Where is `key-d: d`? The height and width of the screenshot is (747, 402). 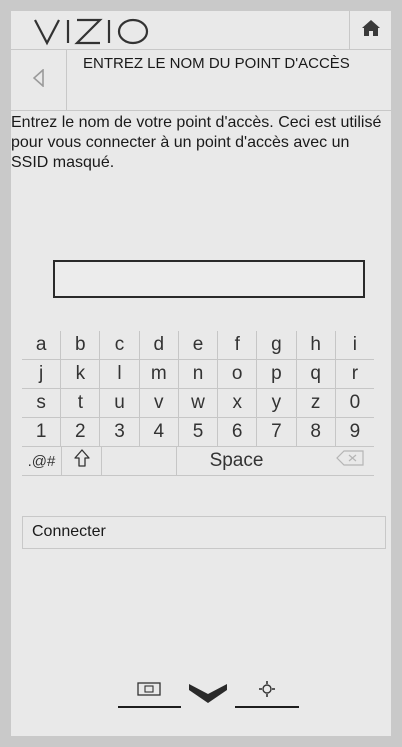 key-d: d is located at coordinates (159, 345).